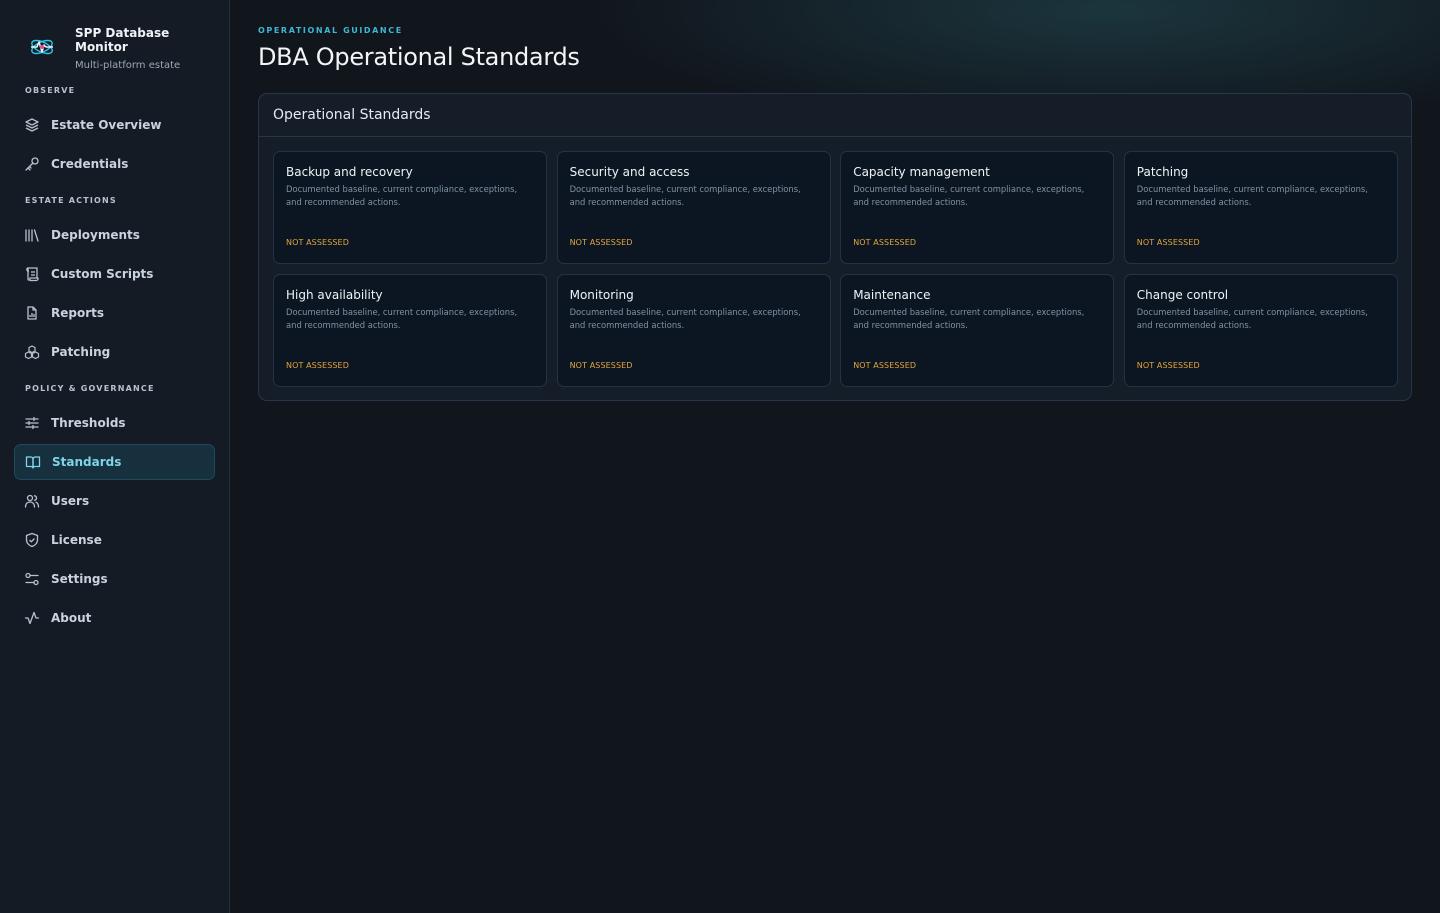  What do you see at coordinates (70, 501) in the screenshot?
I see `sidebar-item-label: Users` at bounding box center [70, 501].